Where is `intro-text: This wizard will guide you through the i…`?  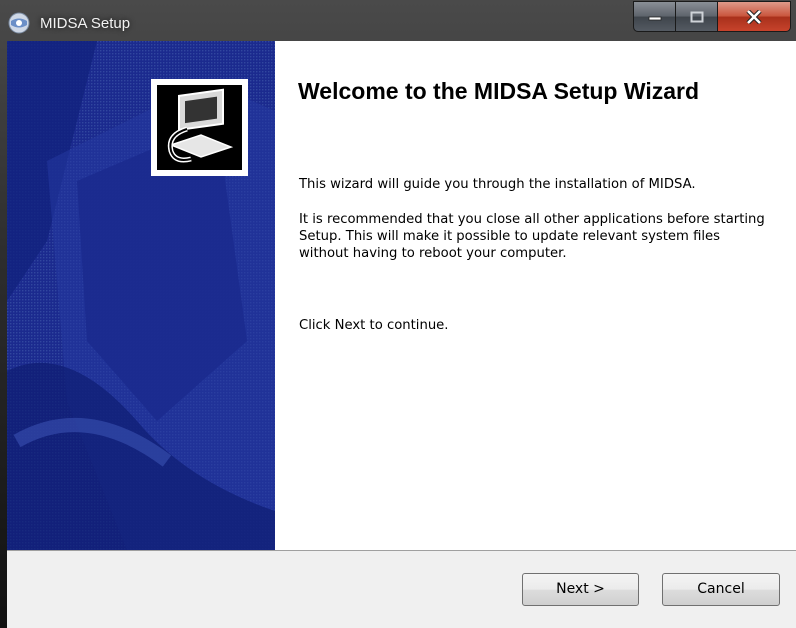
intro-text: This wizard will guide you through the i… is located at coordinates (497, 184).